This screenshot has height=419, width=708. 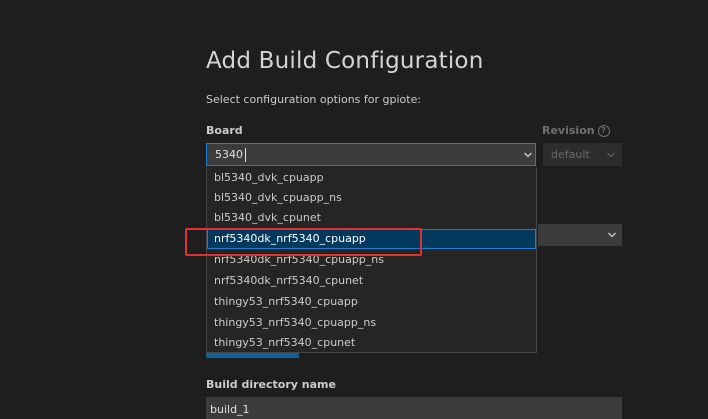 I want to click on board-option: thingy53_nrf5340_cpunet, so click(x=371, y=343).